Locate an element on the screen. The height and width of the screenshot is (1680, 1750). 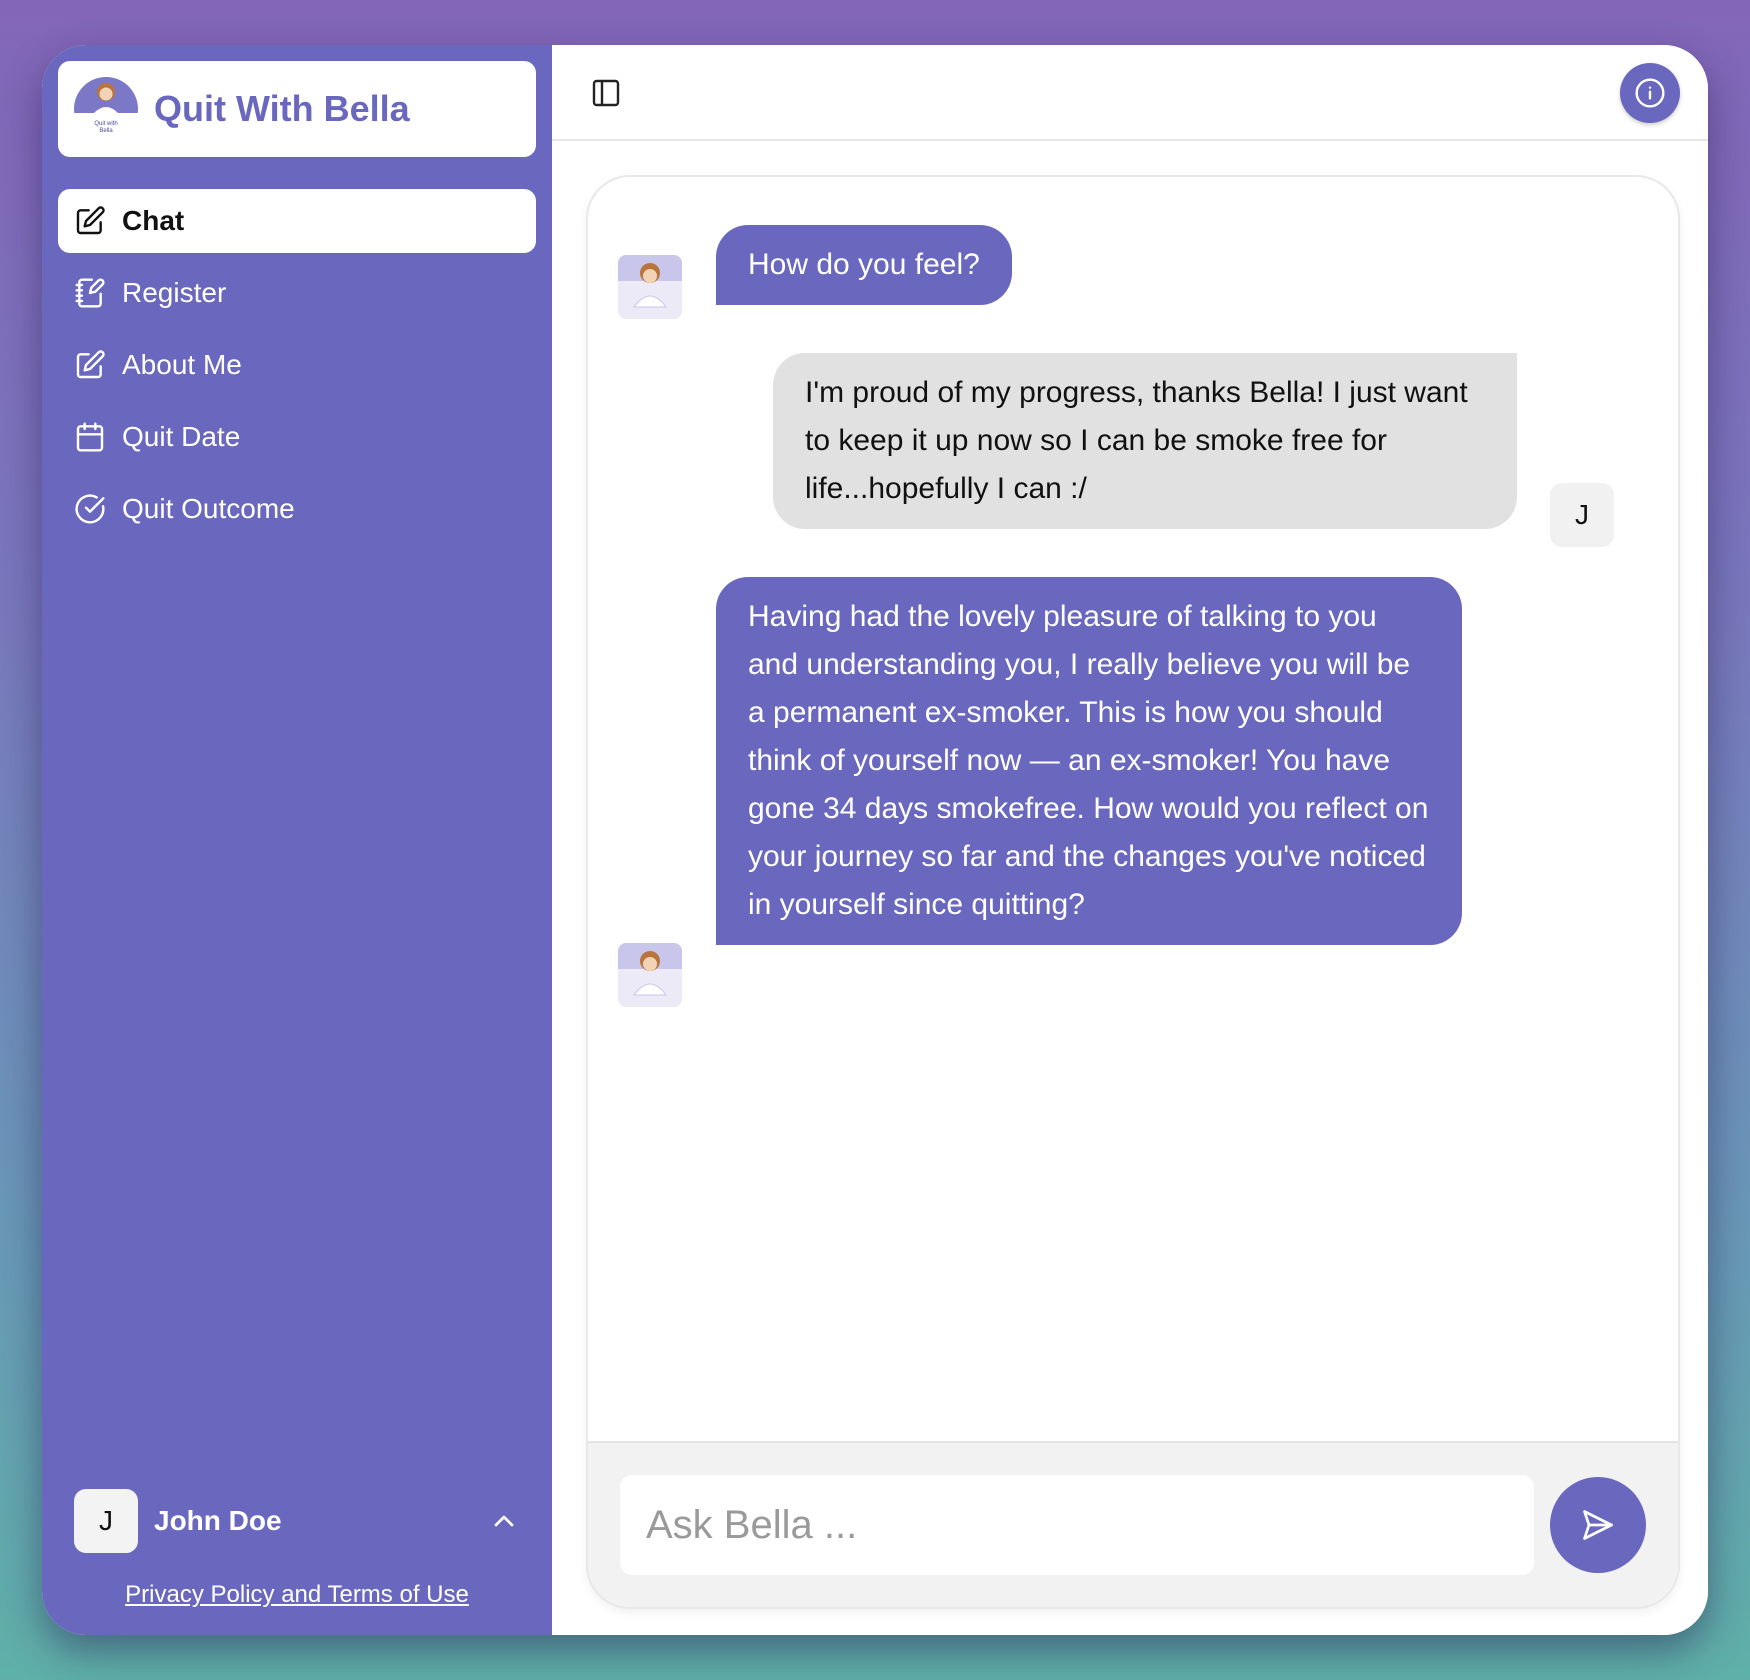
sidebar-item-label: Register is located at coordinates (174, 292).